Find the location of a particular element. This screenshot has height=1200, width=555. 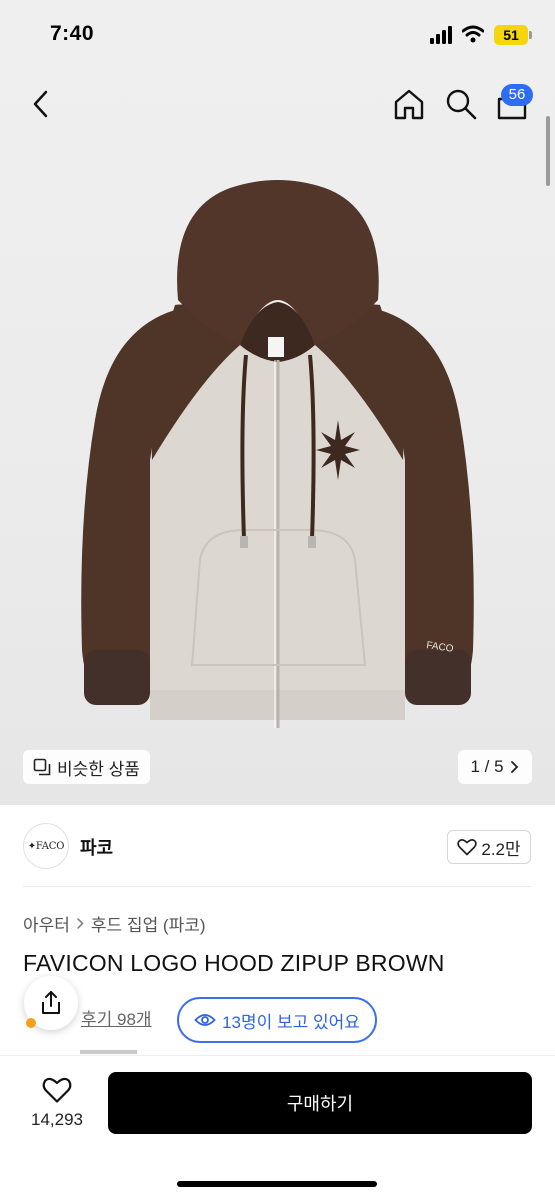

wishlist-count: 14,293 is located at coordinates (57, 1119).